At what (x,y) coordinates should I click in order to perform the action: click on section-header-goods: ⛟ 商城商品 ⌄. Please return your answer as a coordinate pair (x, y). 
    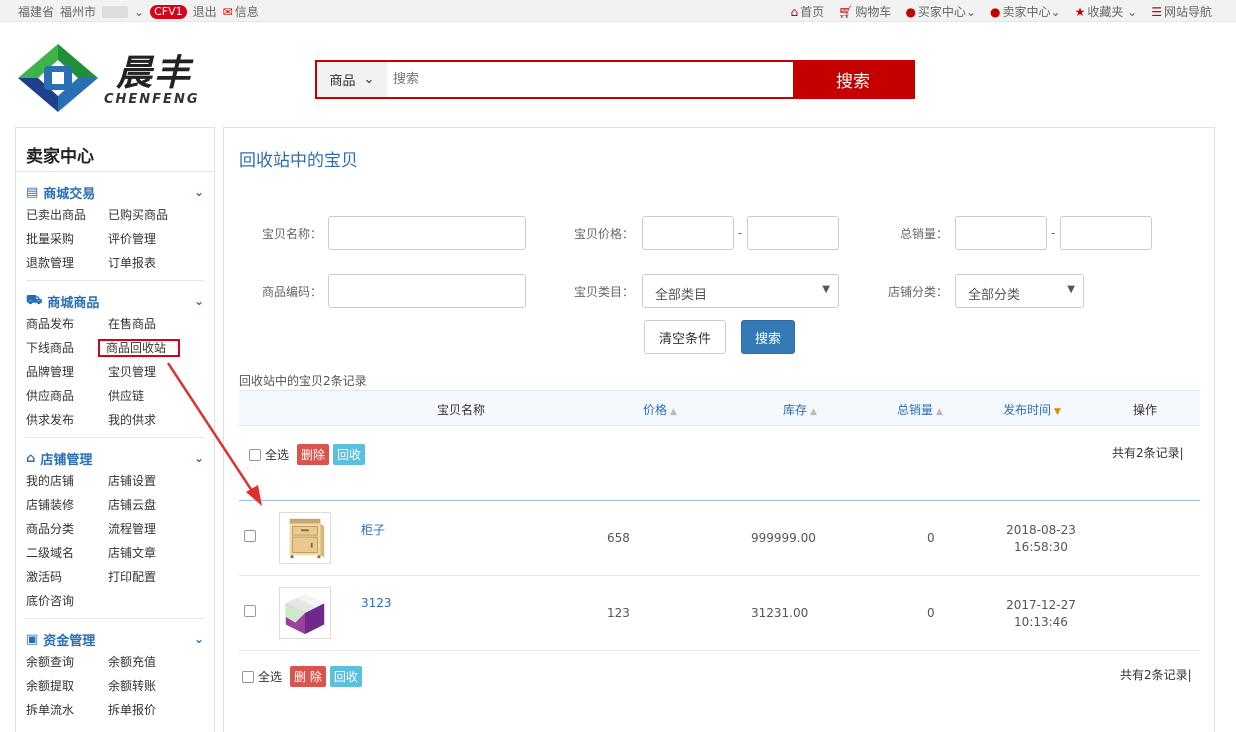
    Looking at the image, I should click on (115, 301).